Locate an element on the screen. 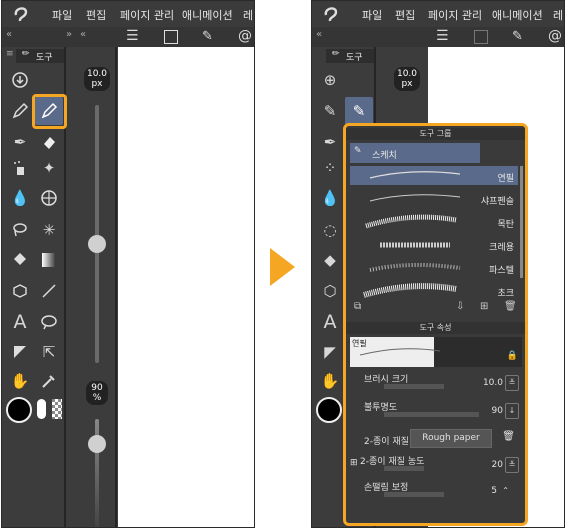 The width and height of the screenshot is (566, 528). brush-item-pencil: 연필 is located at coordinates (434, 175).